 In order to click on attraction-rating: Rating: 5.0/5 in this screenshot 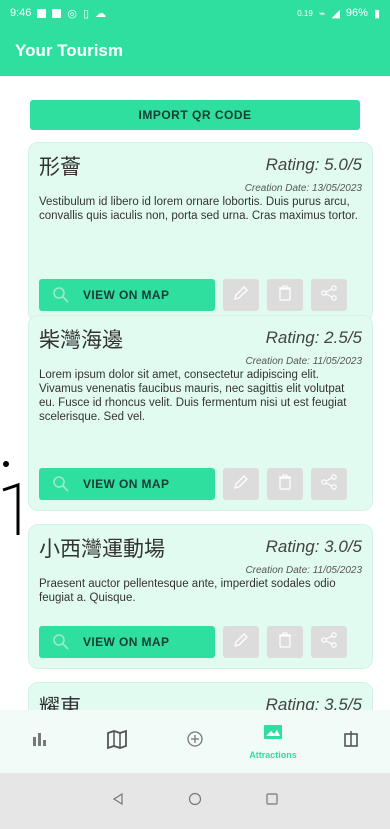, I will do `click(313, 164)`.